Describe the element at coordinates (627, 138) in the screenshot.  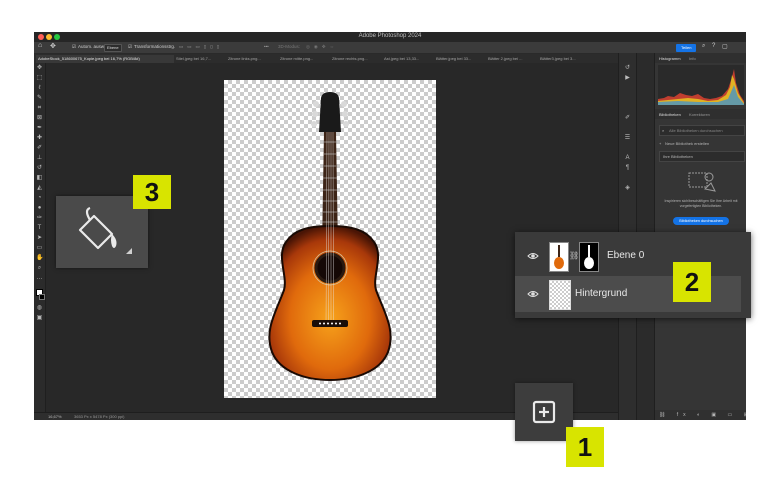
I see `properties-icon: ☰` at that location.